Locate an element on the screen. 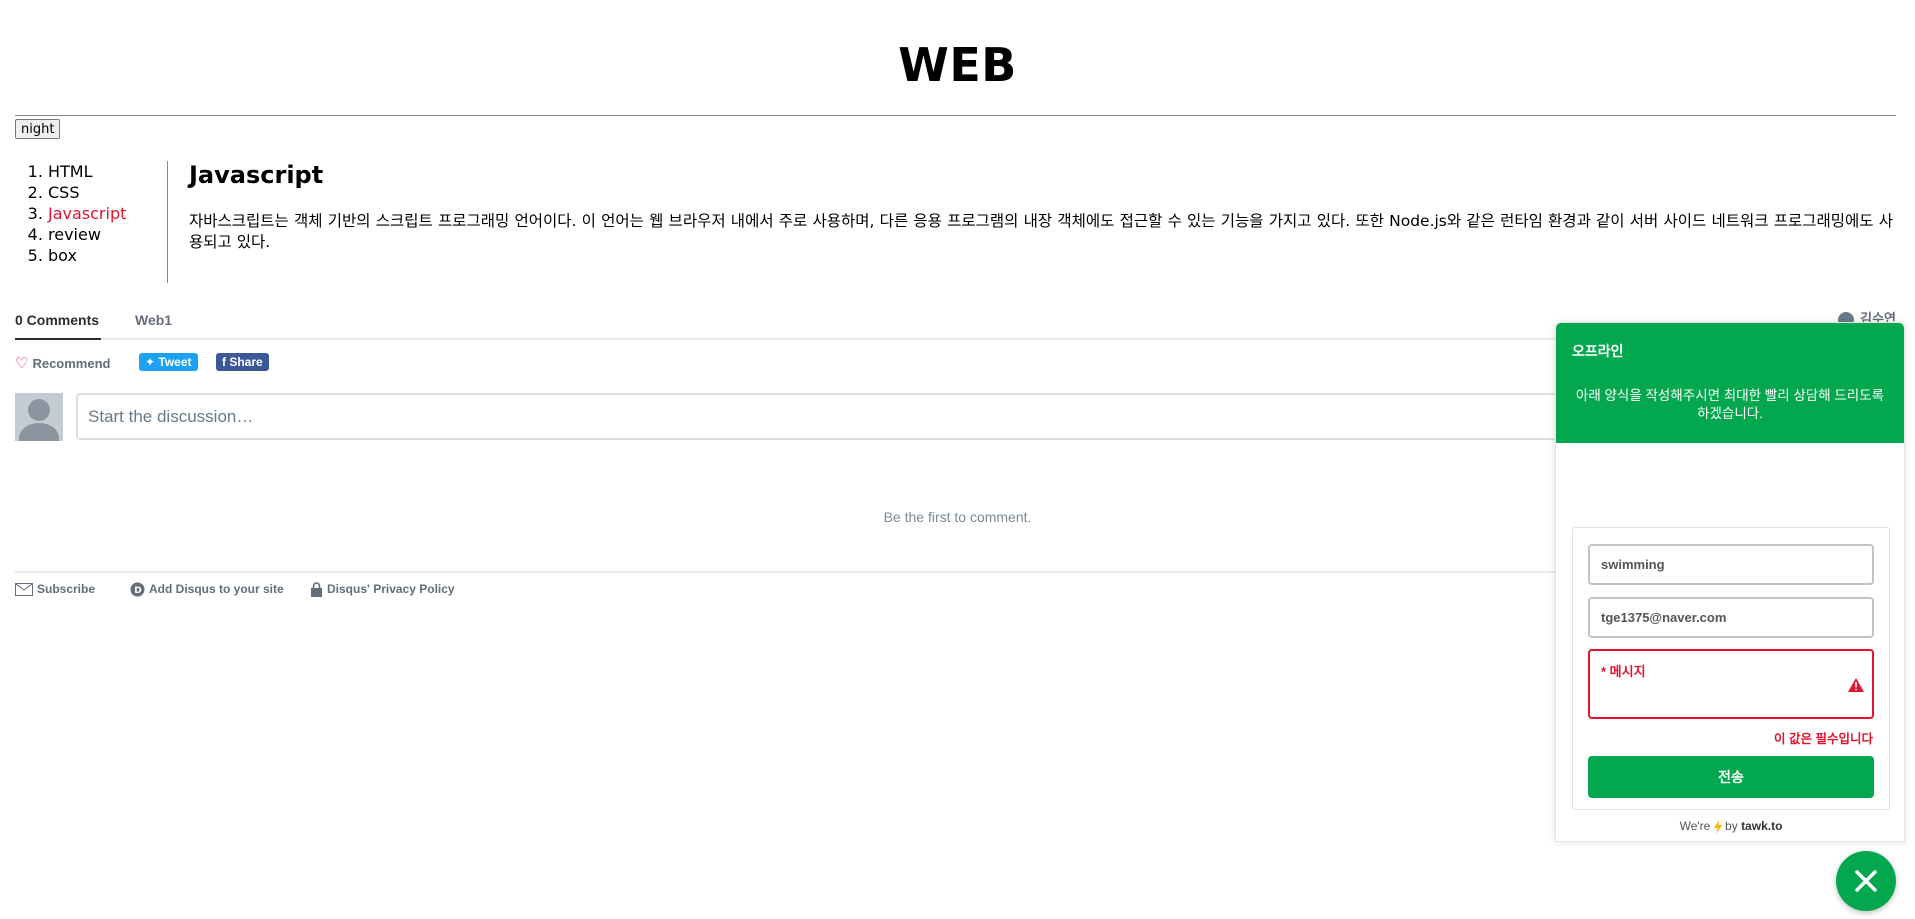 The width and height of the screenshot is (1915, 919). add-disqus-link: D Add Disqus to your site is located at coordinates (207, 589).